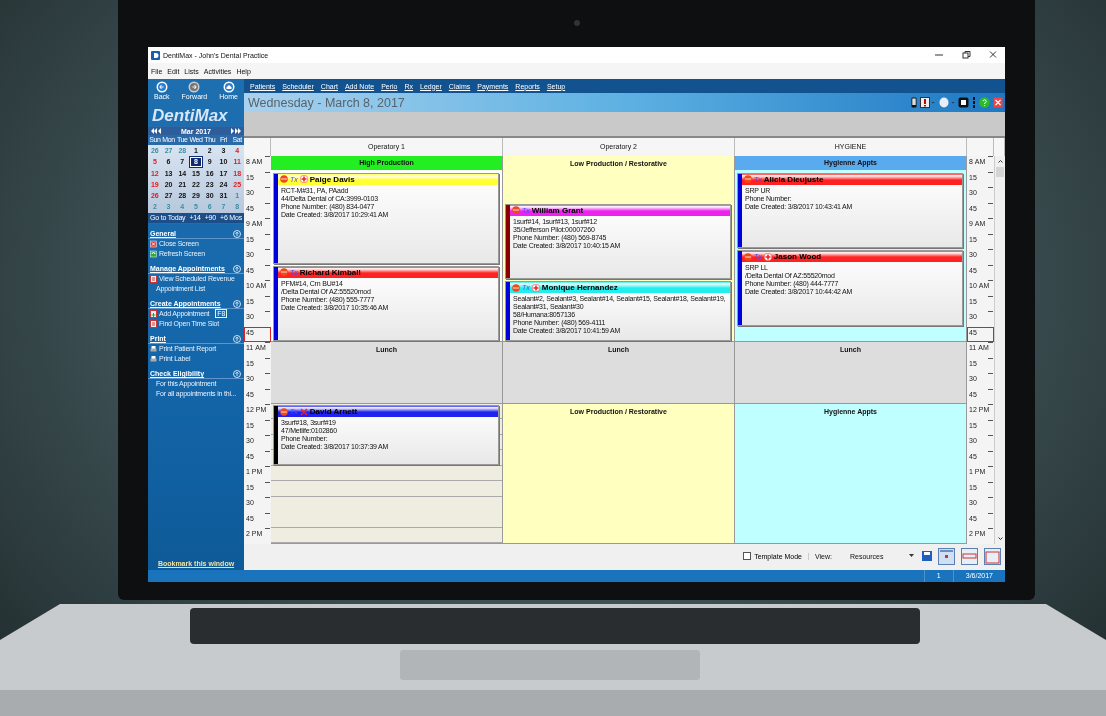 This screenshot has height=716, width=1106. Describe the element at coordinates (190, 115) in the screenshot. I see `logo-text: DentiMax` at that location.